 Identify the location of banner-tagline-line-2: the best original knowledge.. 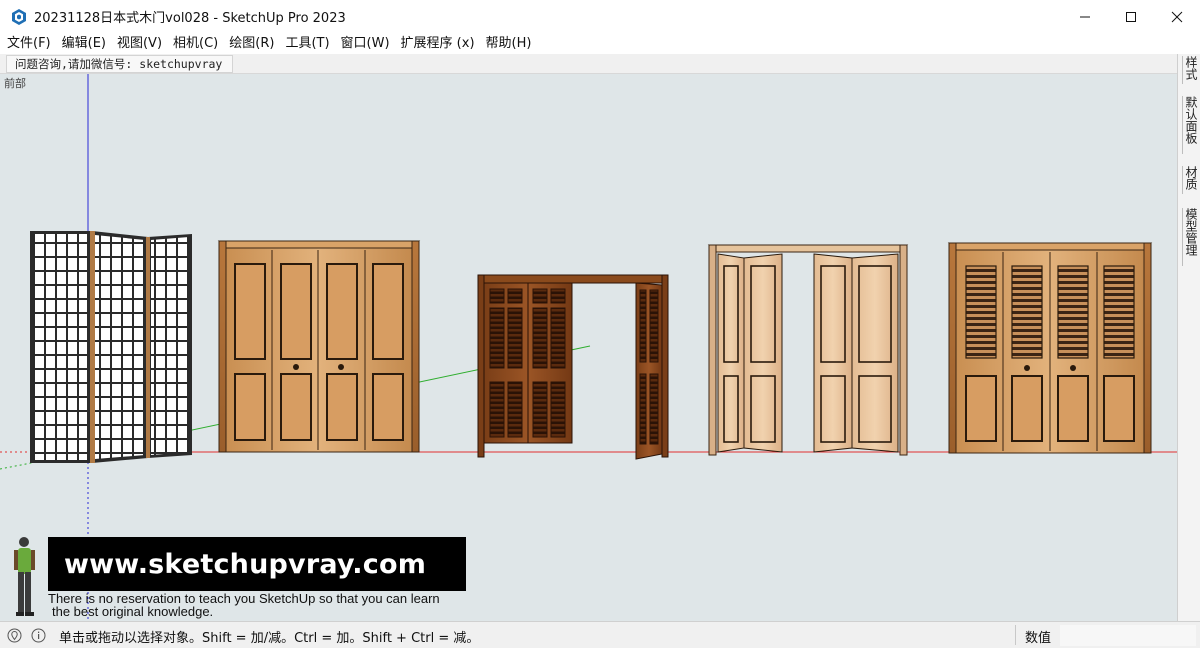
(133, 611).